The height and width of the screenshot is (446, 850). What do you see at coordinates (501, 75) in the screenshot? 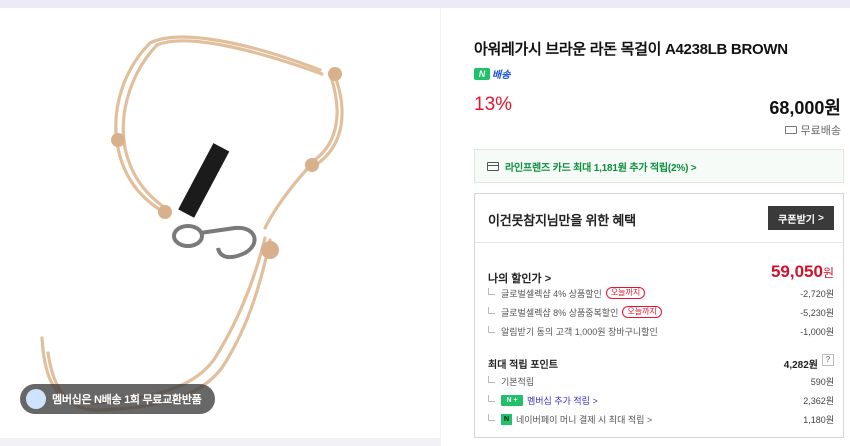
I see `delivery-badge-label: 배송` at bounding box center [501, 75].